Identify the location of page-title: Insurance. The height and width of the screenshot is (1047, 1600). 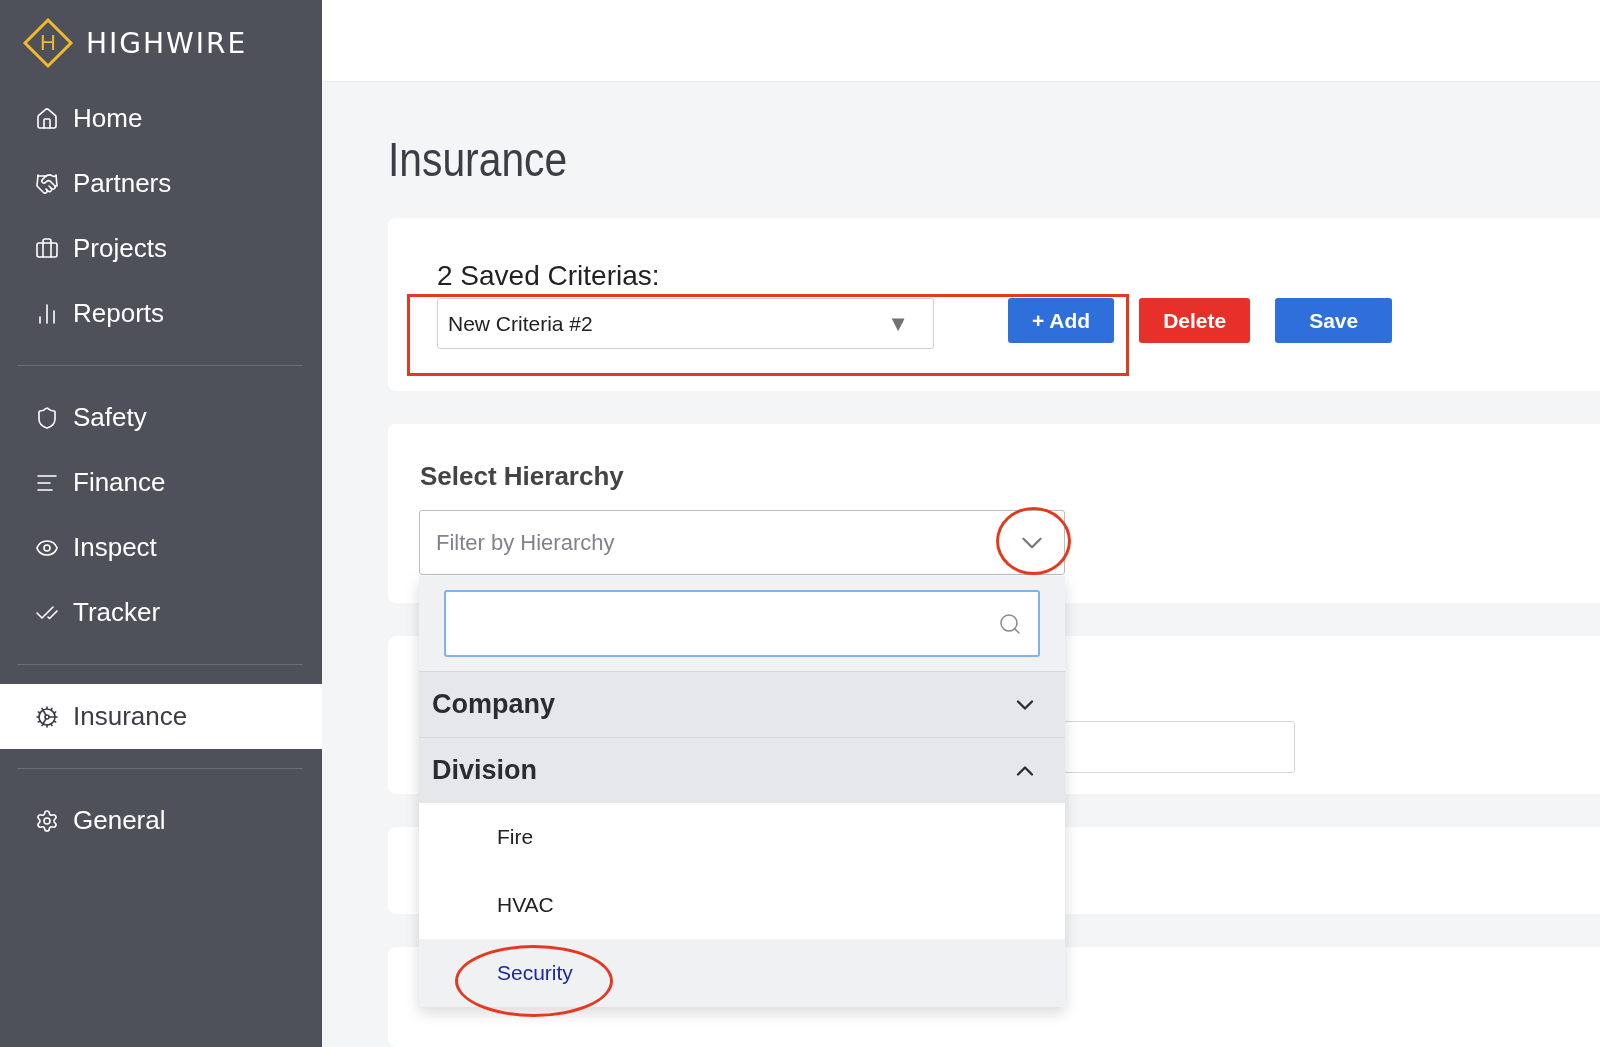
(478, 159).